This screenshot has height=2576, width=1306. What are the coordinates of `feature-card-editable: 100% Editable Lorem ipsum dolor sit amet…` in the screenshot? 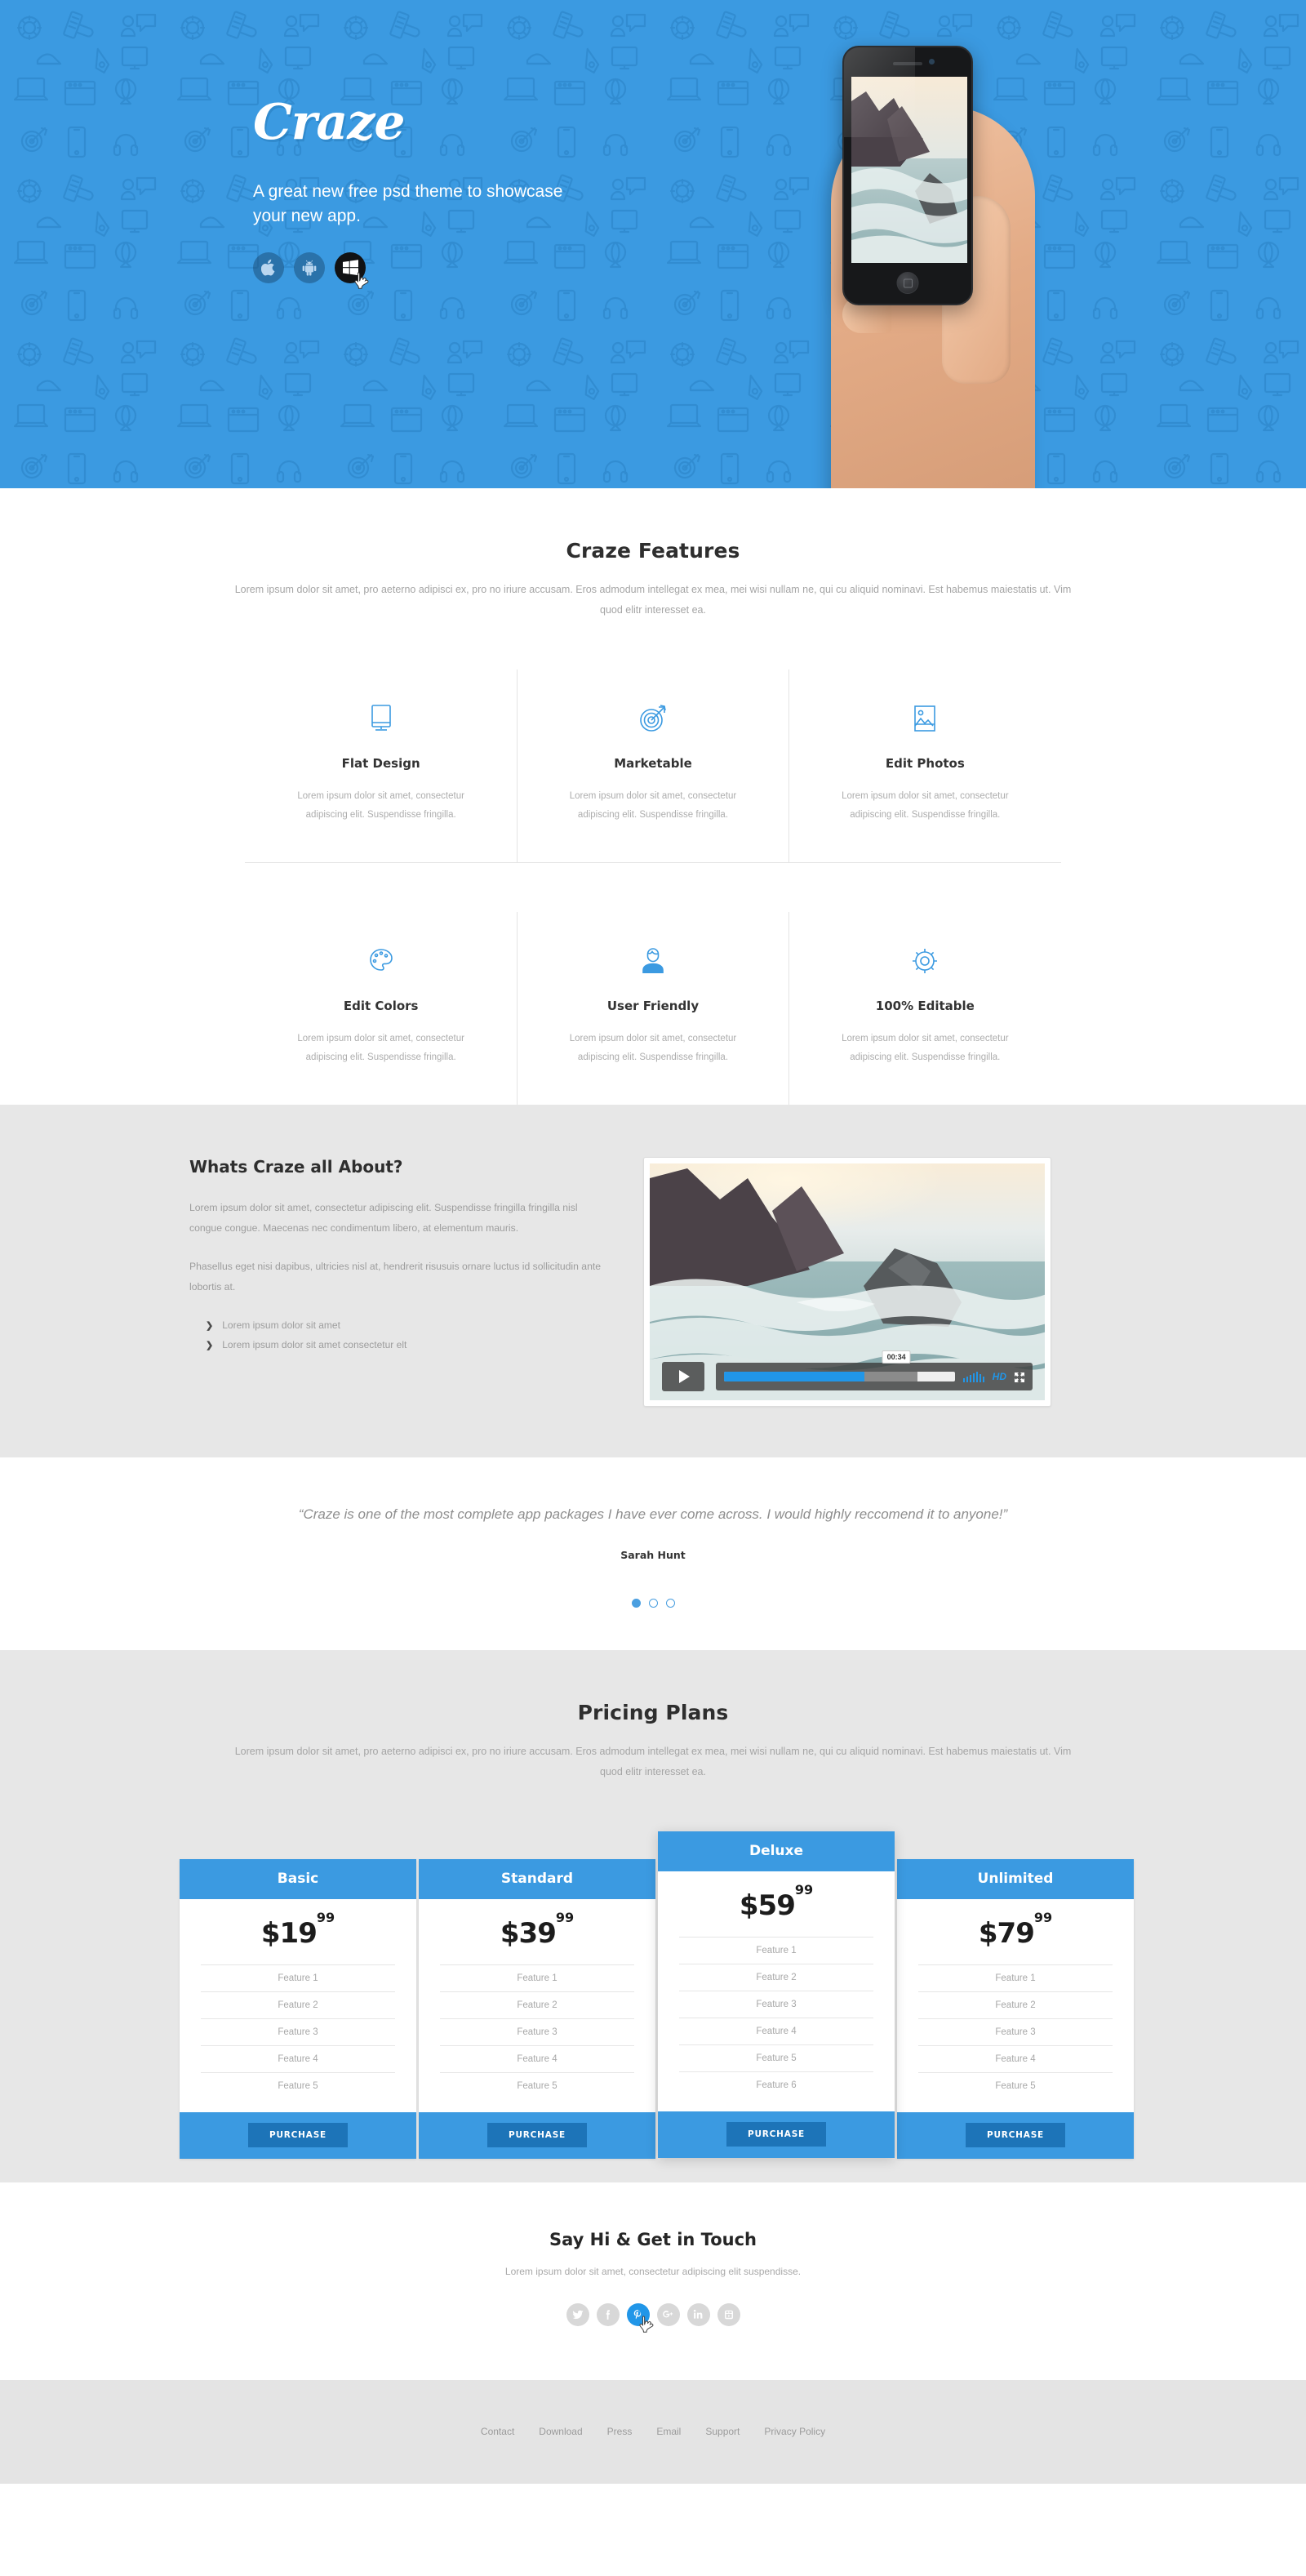 It's located at (925, 1008).